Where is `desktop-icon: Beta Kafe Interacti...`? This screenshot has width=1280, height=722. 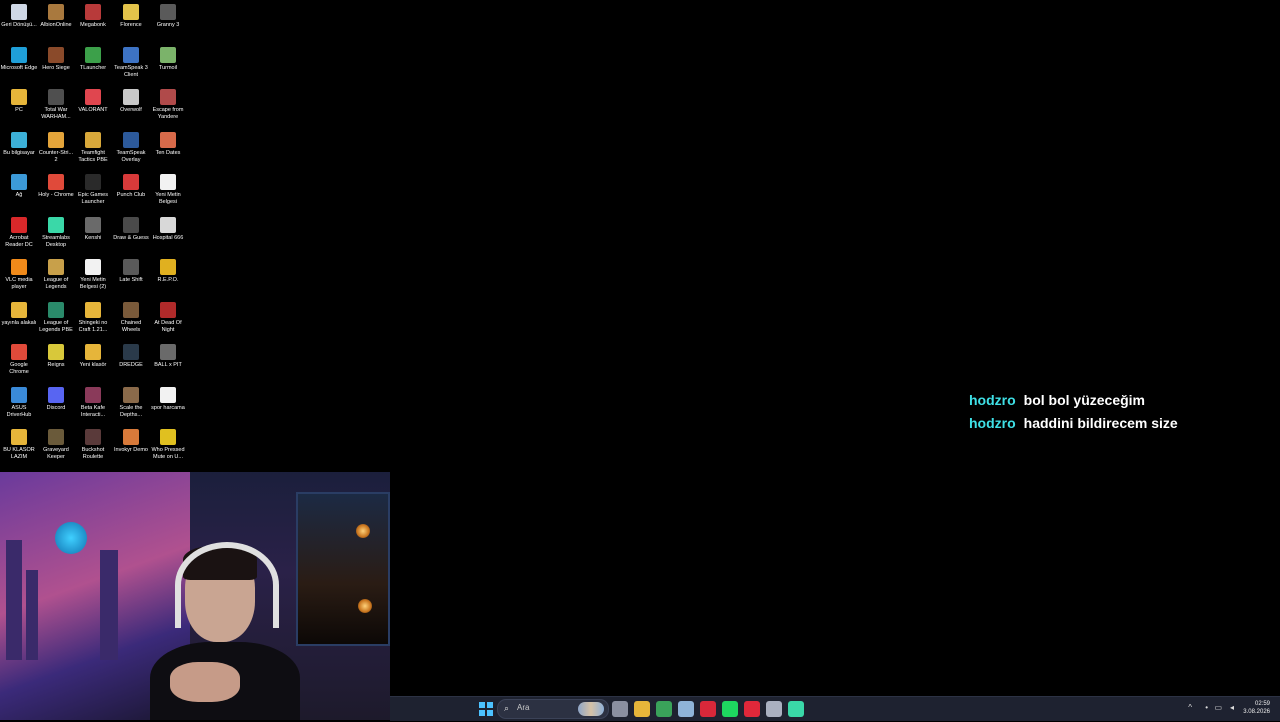 desktop-icon: Beta Kafe Interacti... is located at coordinates (93, 401).